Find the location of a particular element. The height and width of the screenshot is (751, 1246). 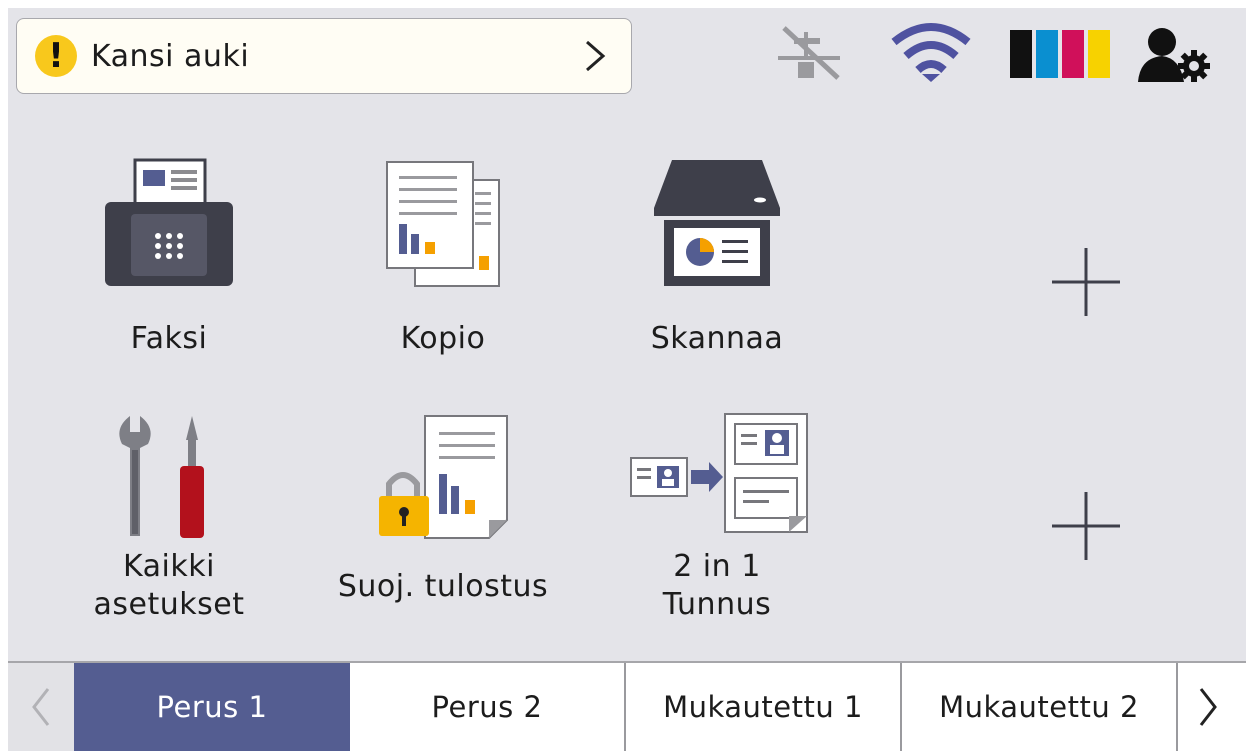

copy-tile: Kopio is located at coordinates (443, 273).